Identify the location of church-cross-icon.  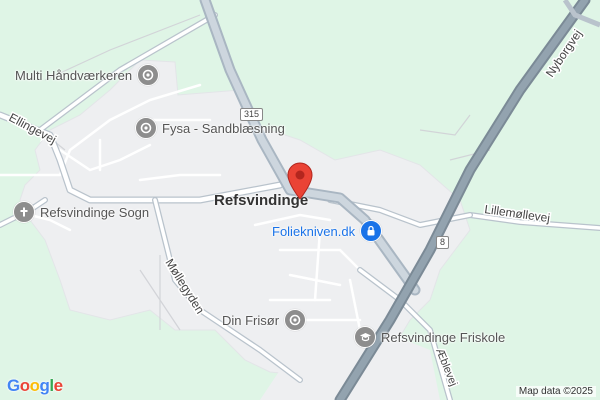
(24, 212).